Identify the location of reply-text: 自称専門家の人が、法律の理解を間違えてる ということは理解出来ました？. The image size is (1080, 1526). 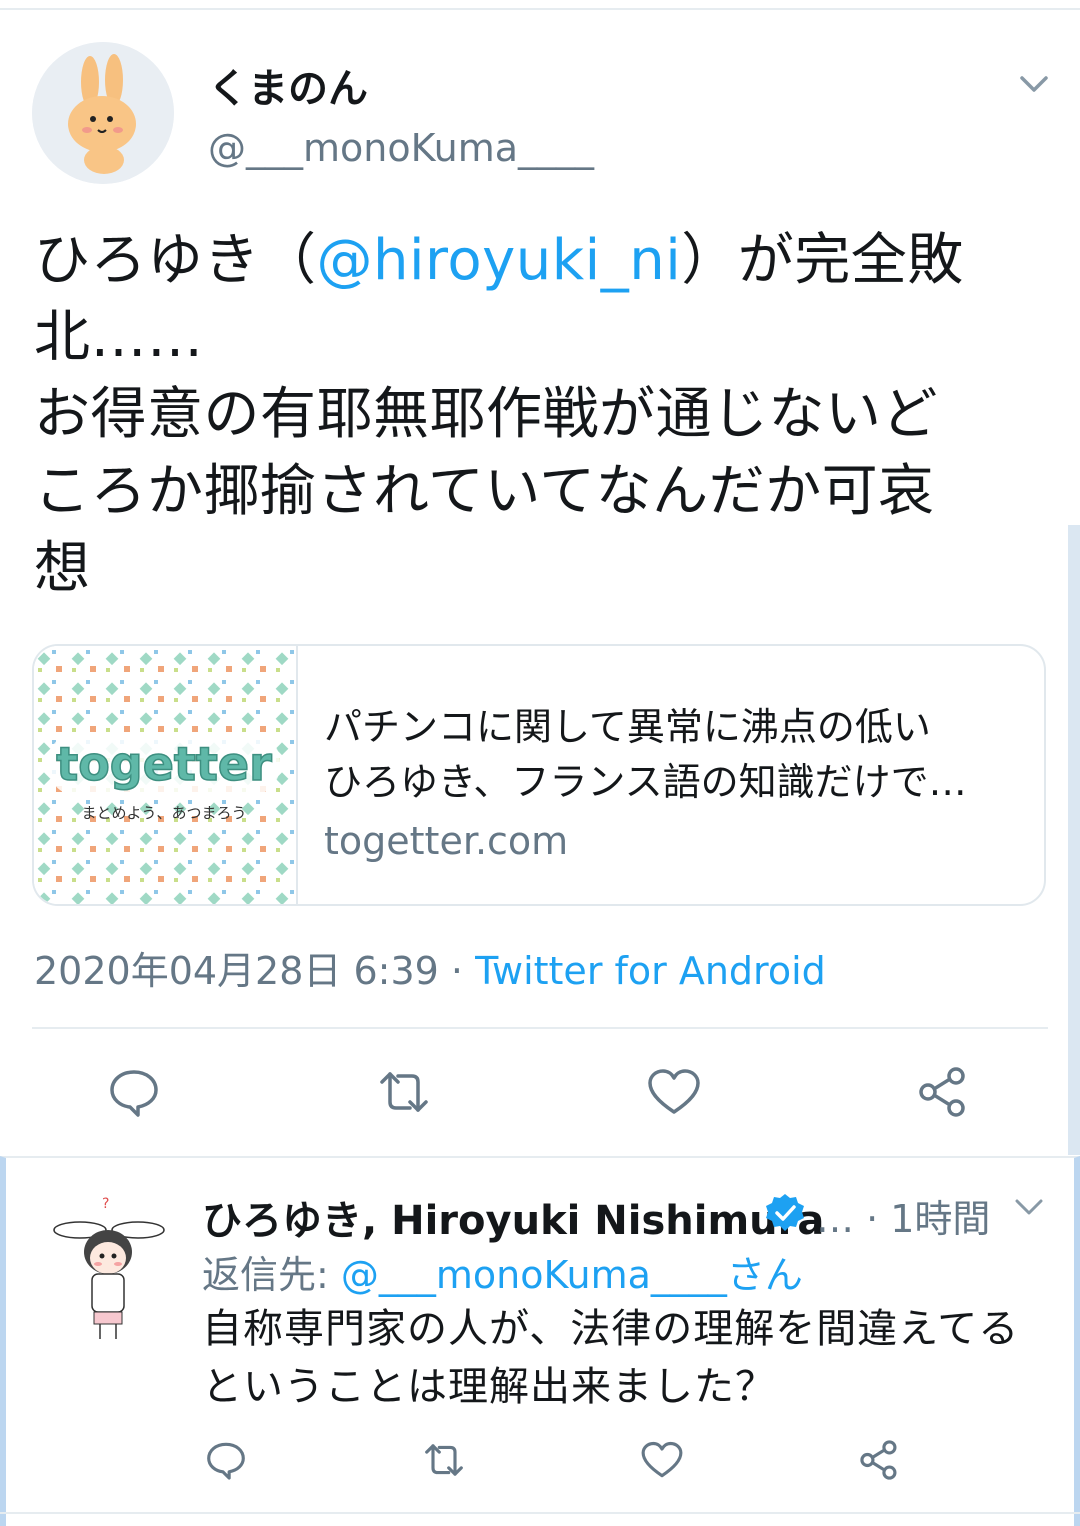
(611, 1358).